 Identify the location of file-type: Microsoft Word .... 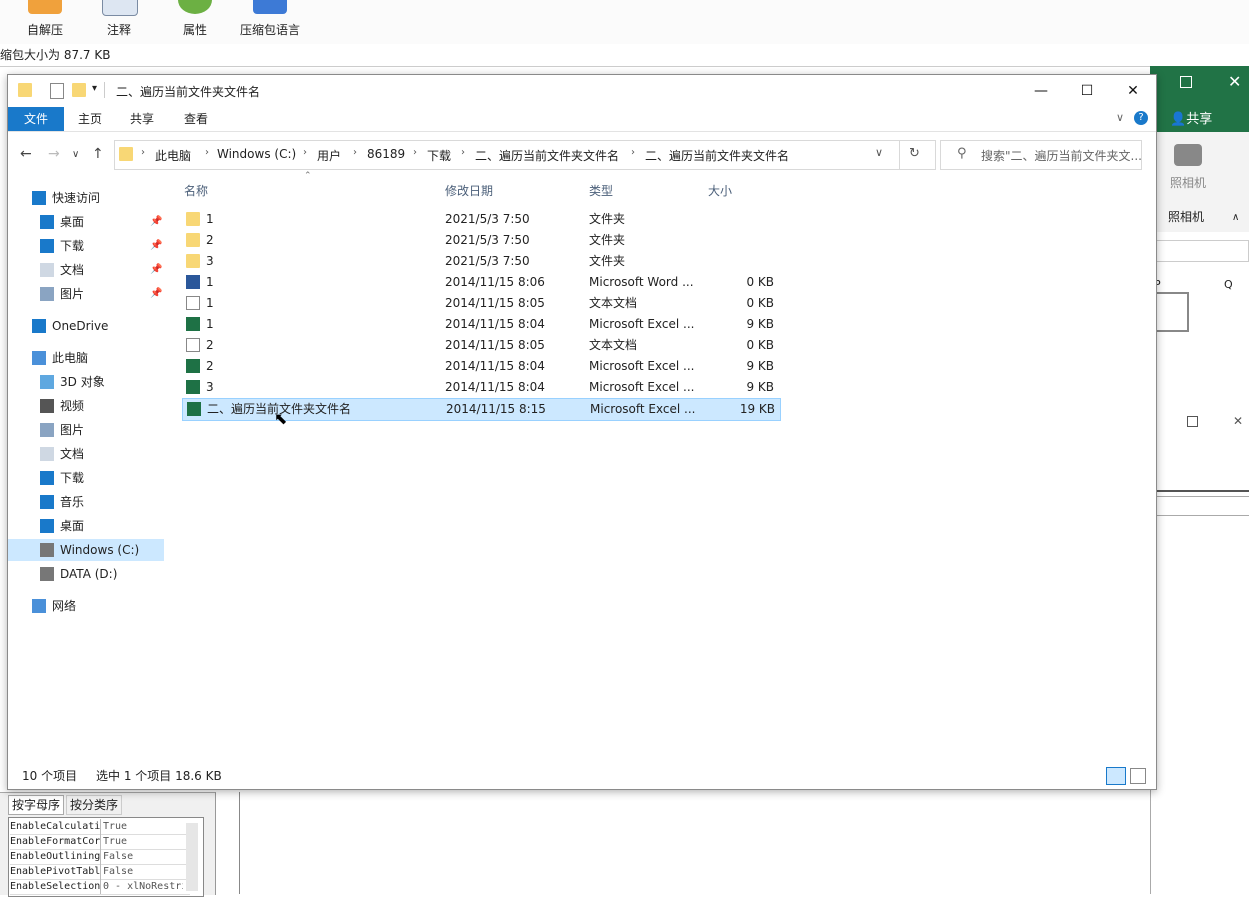
(641, 282).